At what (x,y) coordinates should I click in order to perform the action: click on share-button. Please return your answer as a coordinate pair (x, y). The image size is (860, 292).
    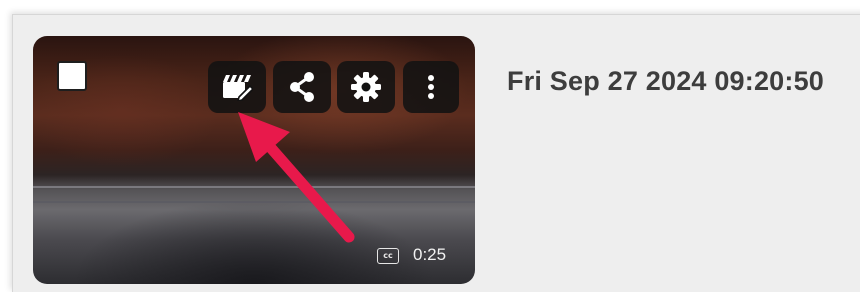
    Looking at the image, I should click on (302, 87).